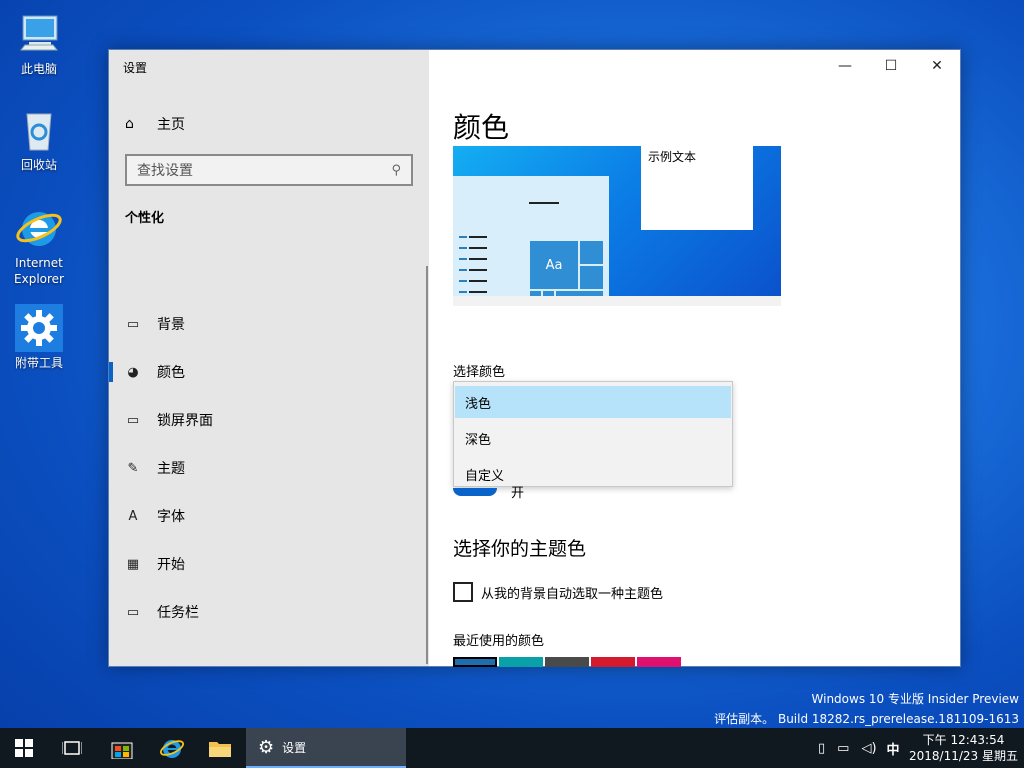 Image resolution: width=1024 pixels, height=768 pixels. What do you see at coordinates (38, 363) in the screenshot?
I see `desktop-icon-label: 附带工具` at bounding box center [38, 363].